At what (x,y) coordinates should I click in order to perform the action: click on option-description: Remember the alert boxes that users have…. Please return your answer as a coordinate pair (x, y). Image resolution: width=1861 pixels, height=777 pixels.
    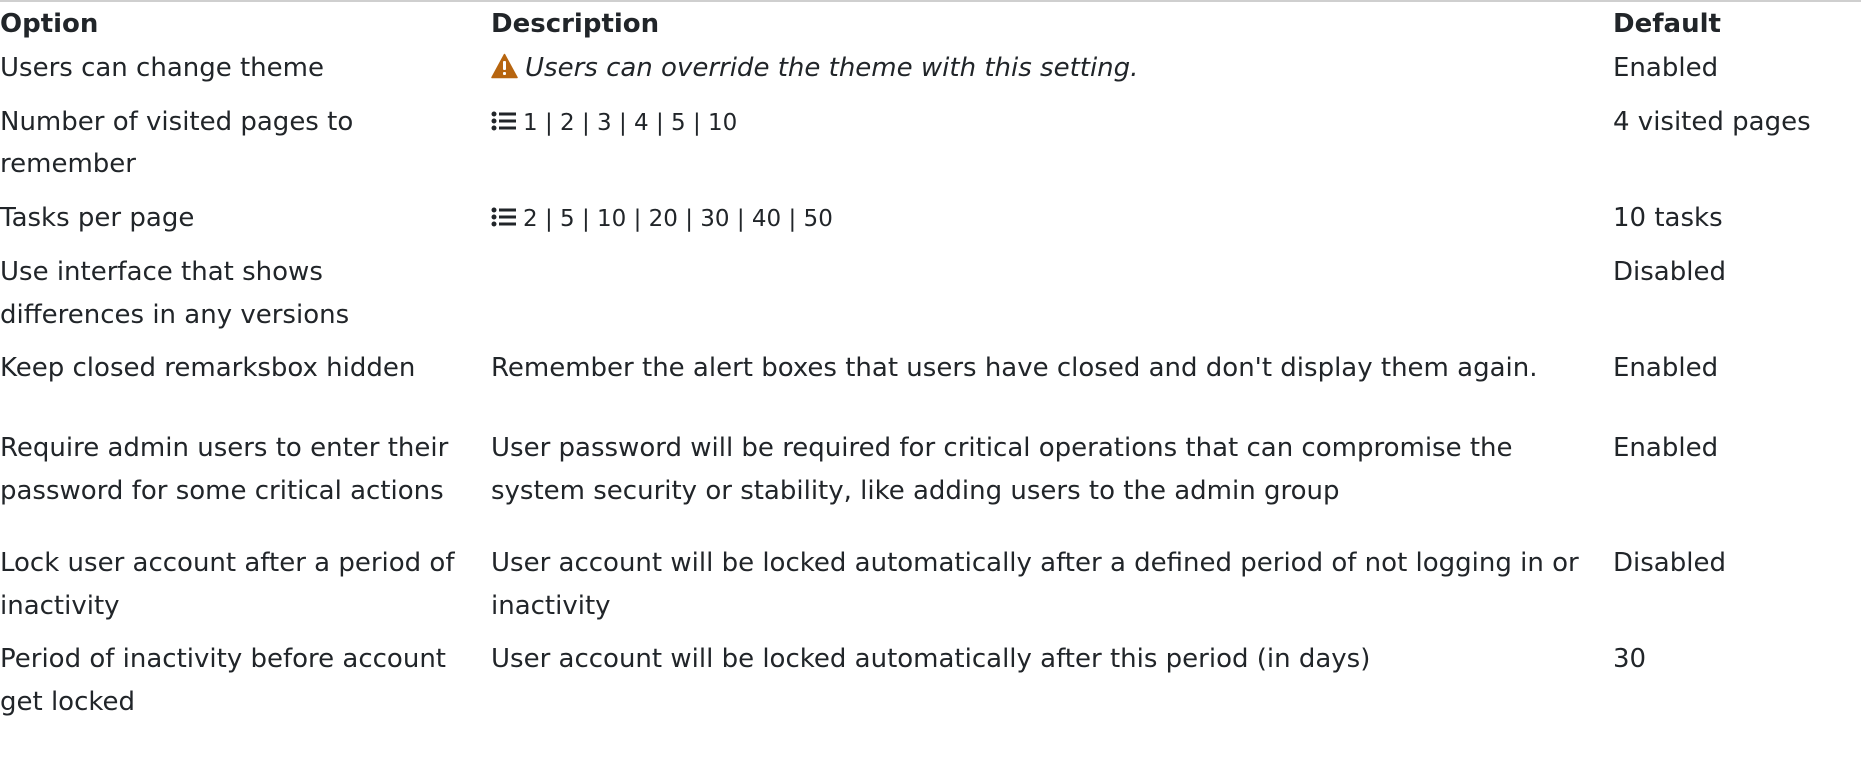
    Looking at the image, I should click on (1014, 368).